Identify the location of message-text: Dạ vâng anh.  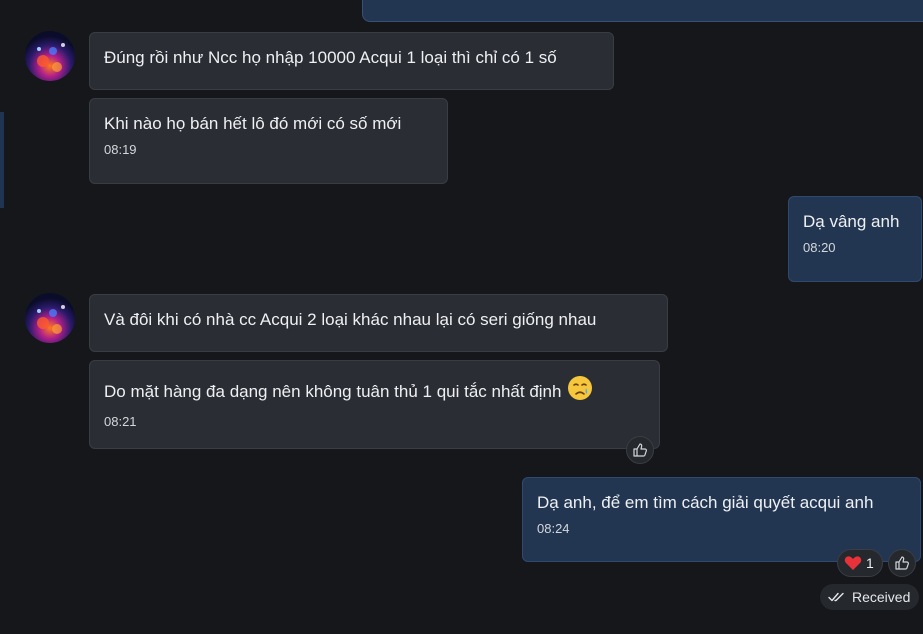
(851, 221).